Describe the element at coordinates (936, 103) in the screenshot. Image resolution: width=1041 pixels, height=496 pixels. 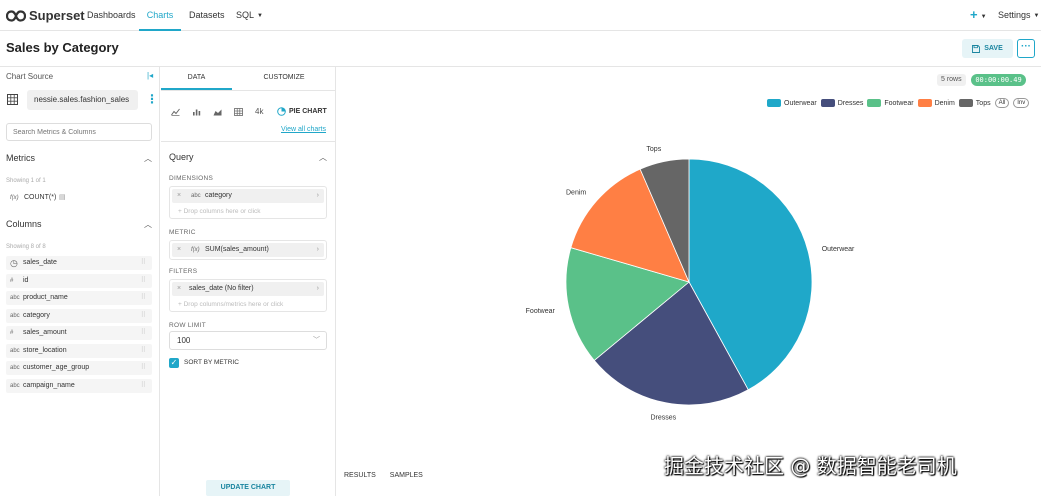
I see `legend-item: Denim` at that location.